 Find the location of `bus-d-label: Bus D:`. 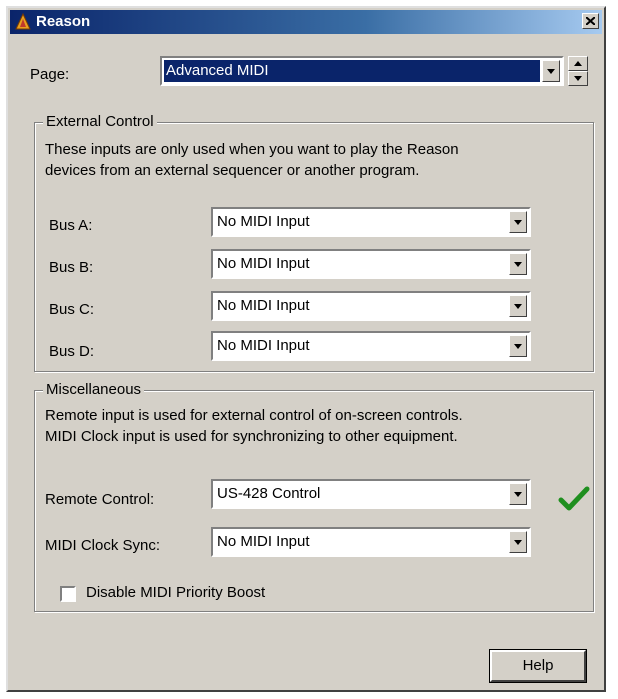

bus-d-label: Bus D: is located at coordinates (72, 351).